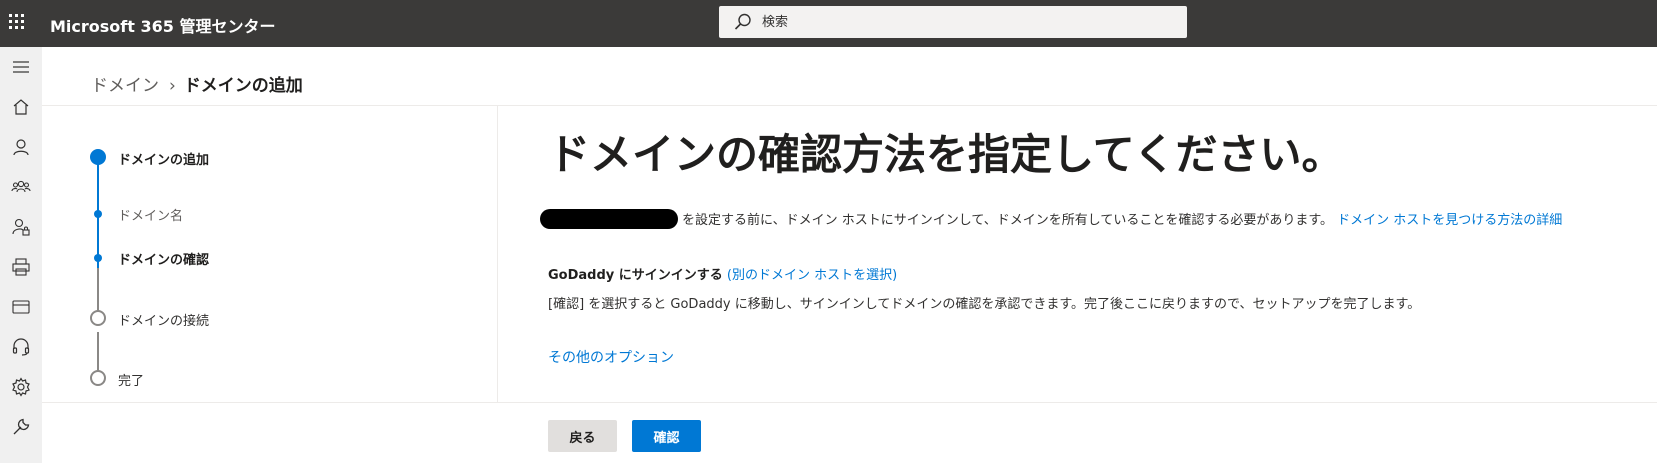  Describe the element at coordinates (98, 258) in the screenshot. I see `step-indicator-current-sub` at that location.